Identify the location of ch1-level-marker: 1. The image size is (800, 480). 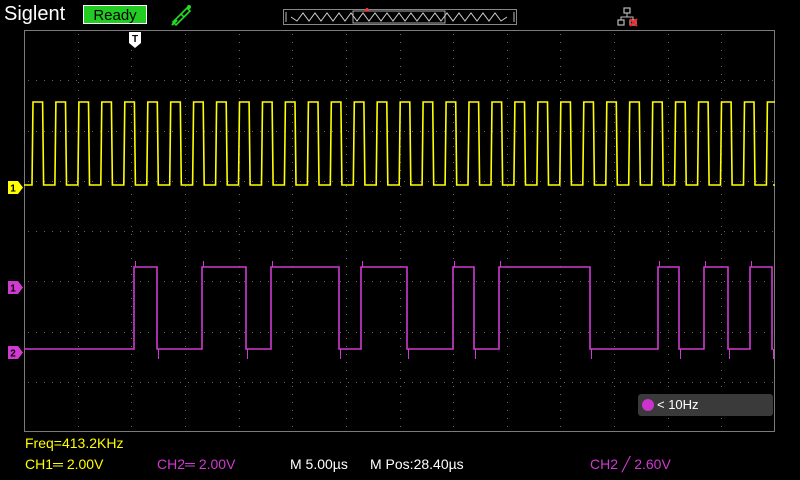
(16, 187).